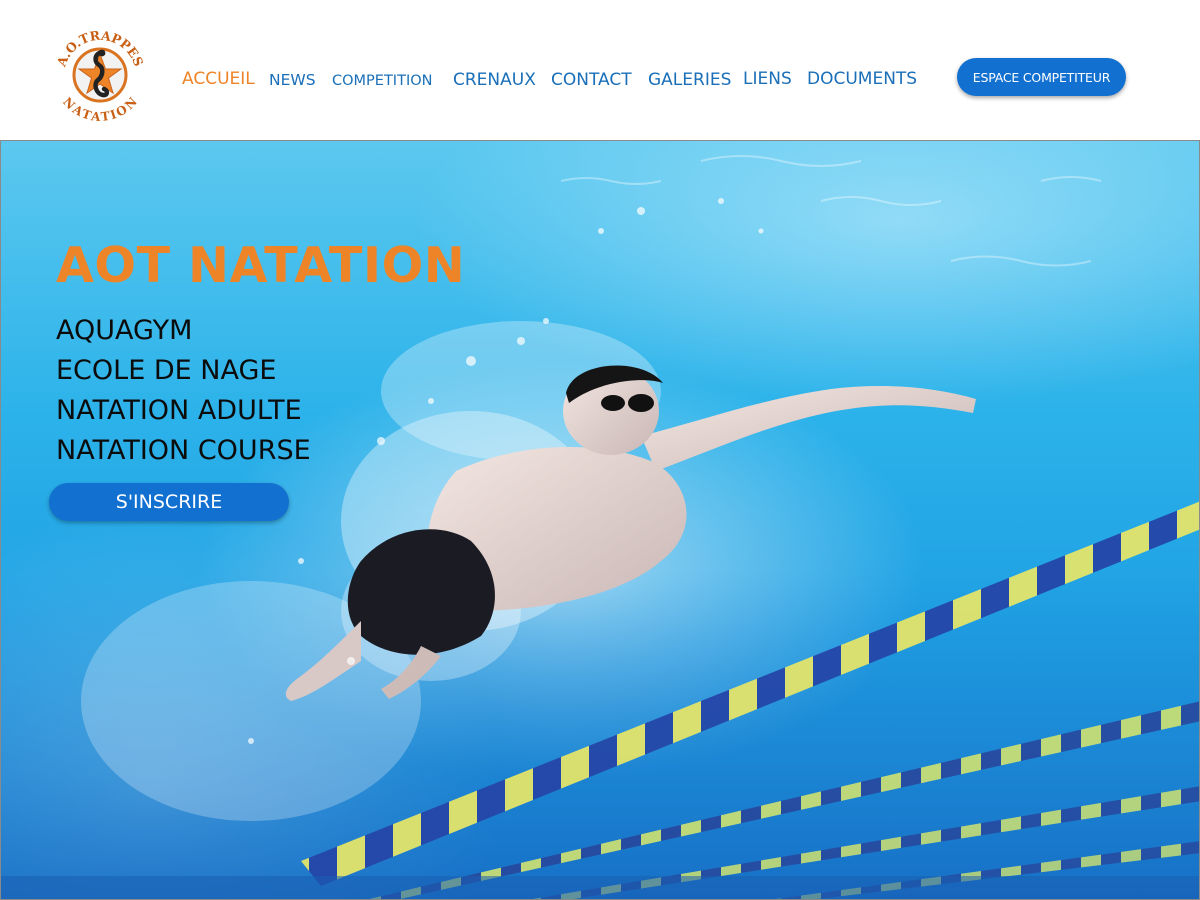 The image size is (1200, 900). Describe the element at coordinates (218, 79) in the screenshot. I see `nav-accueil: ACCUEIL` at that location.